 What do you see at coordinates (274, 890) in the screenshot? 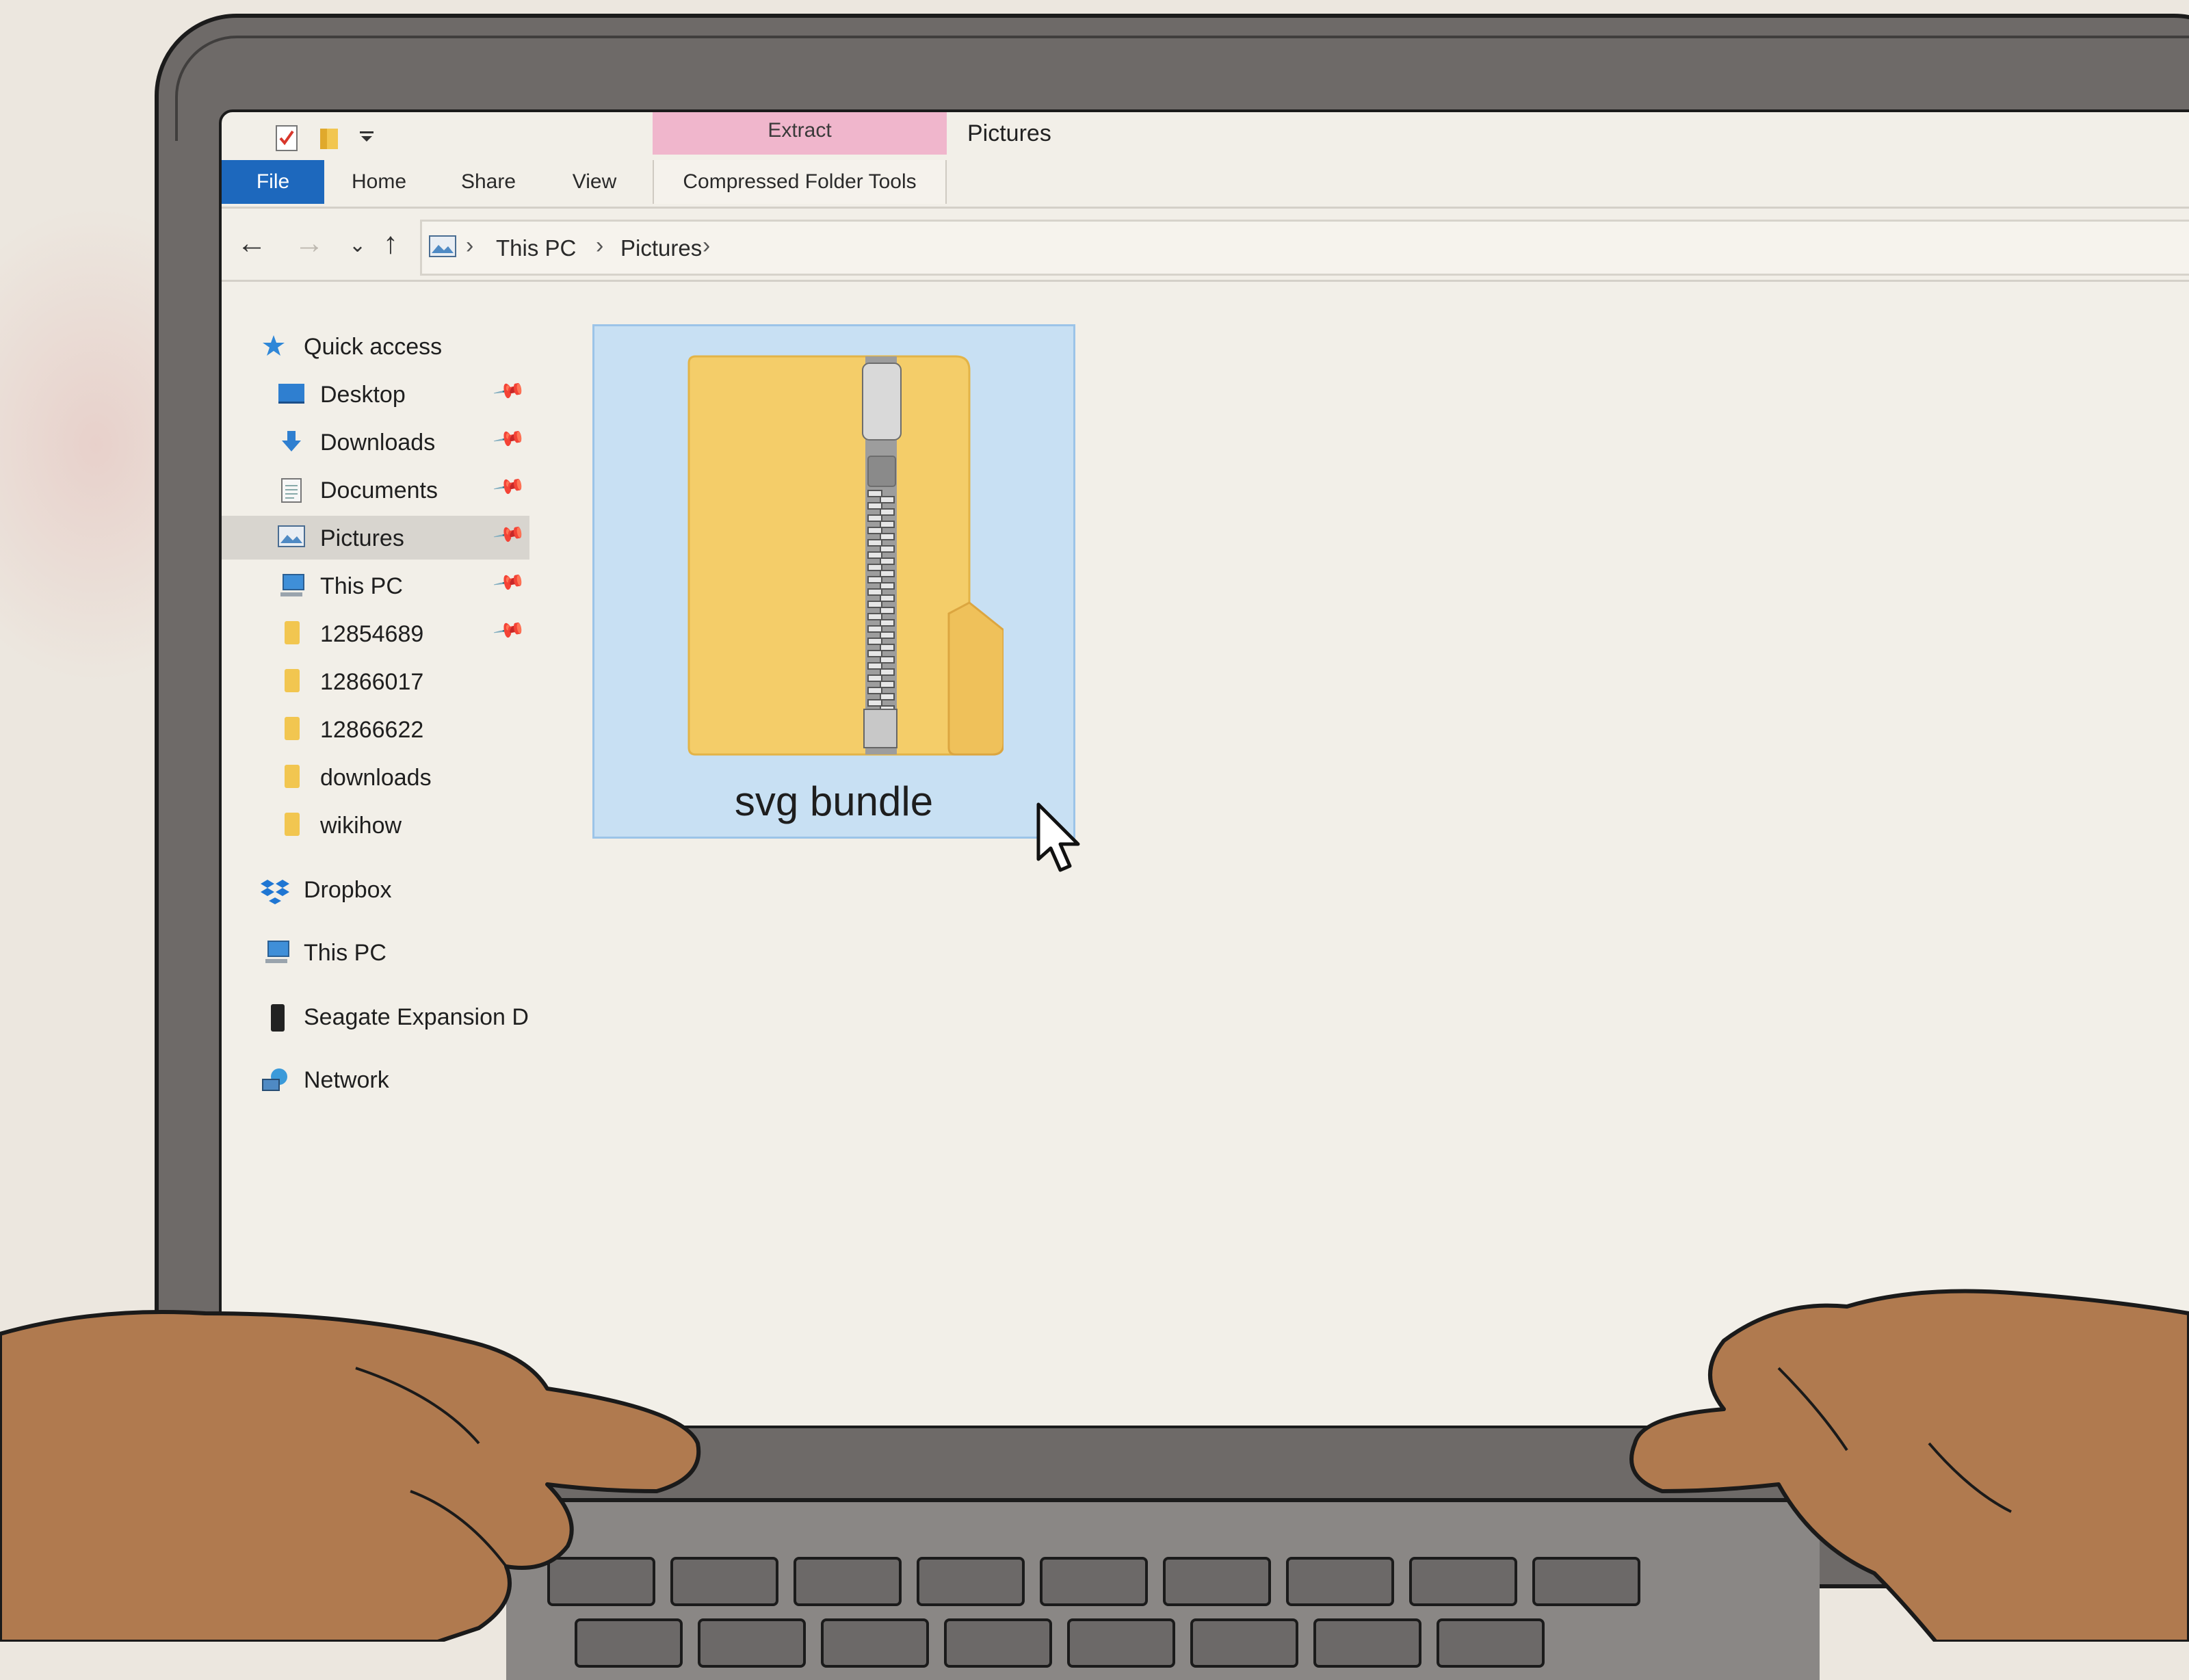
I see `dropbox-icon` at bounding box center [274, 890].